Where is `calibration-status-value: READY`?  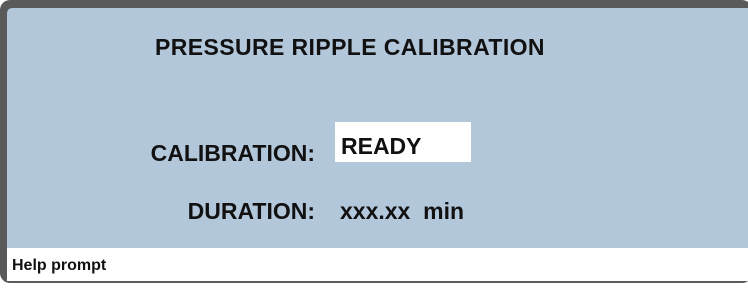
calibration-status-value: READY is located at coordinates (381, 146).